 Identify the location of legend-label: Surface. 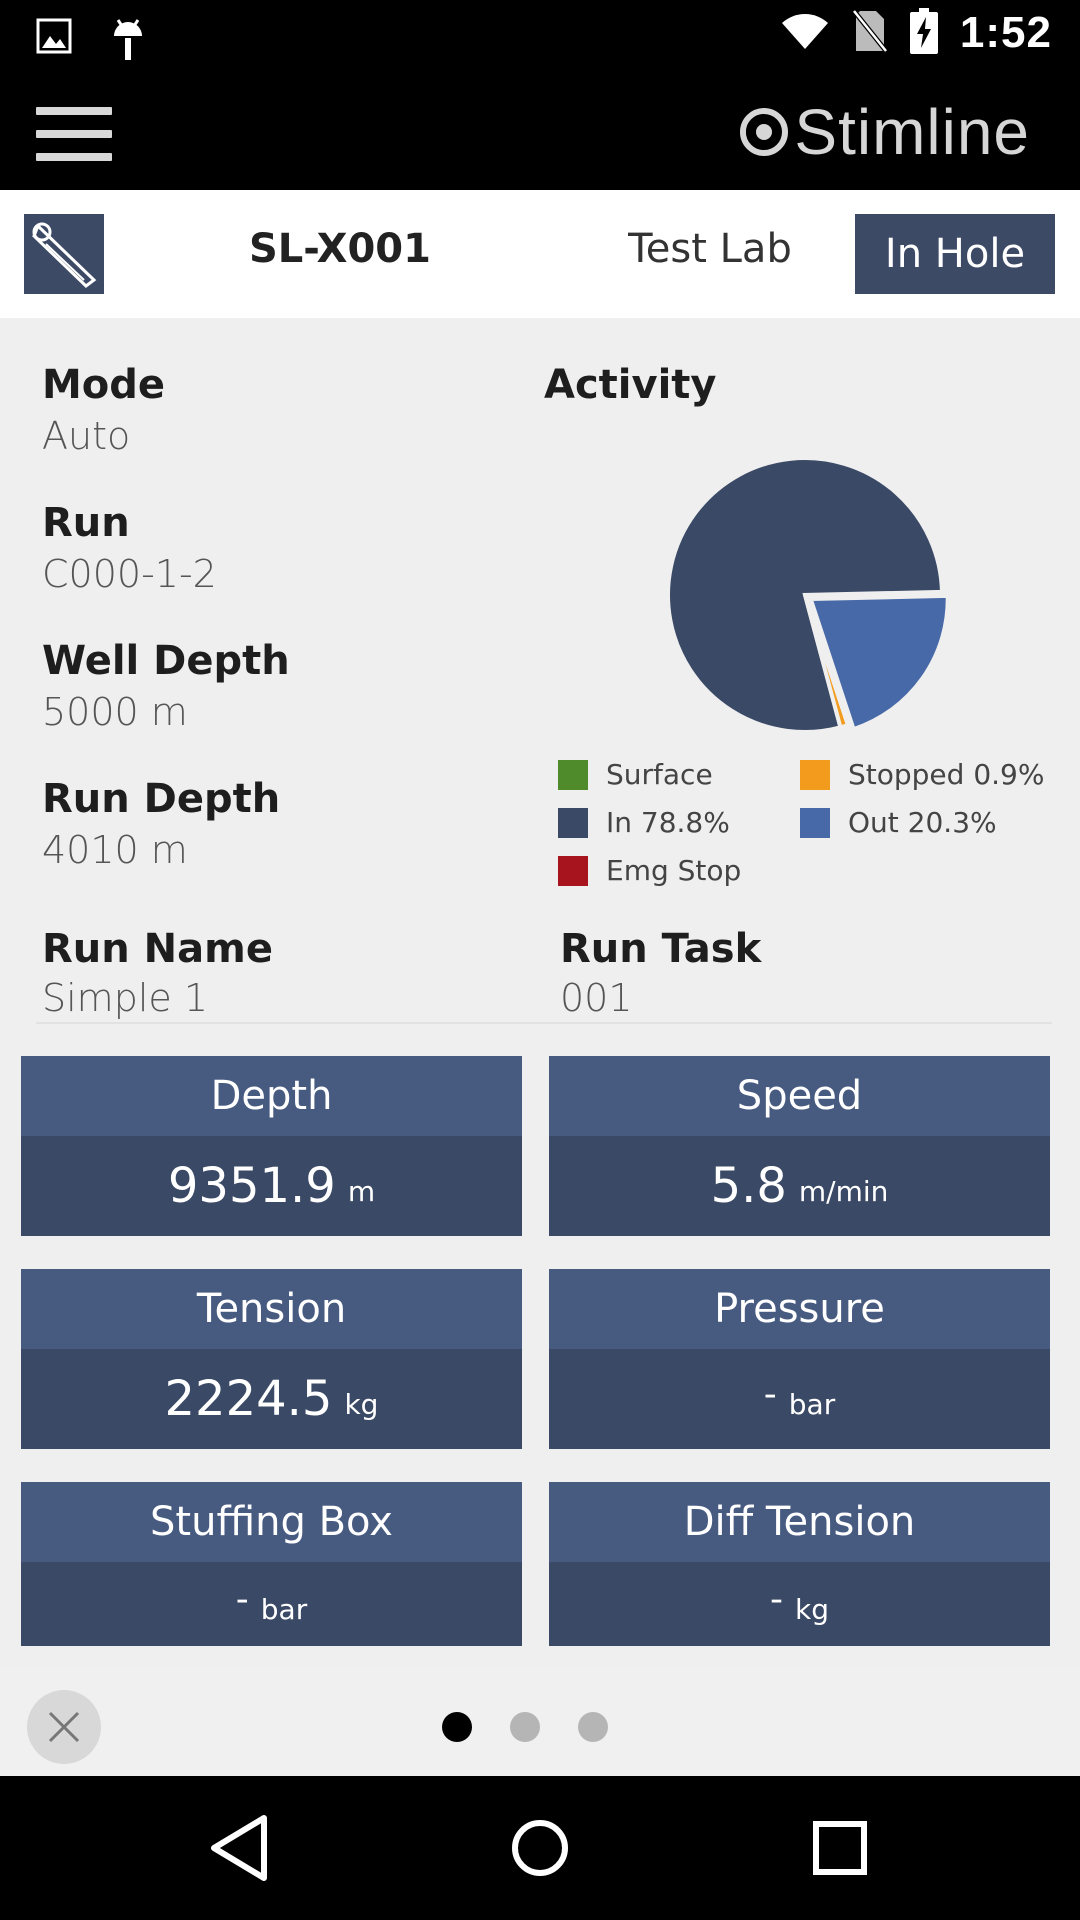
(659, 774).